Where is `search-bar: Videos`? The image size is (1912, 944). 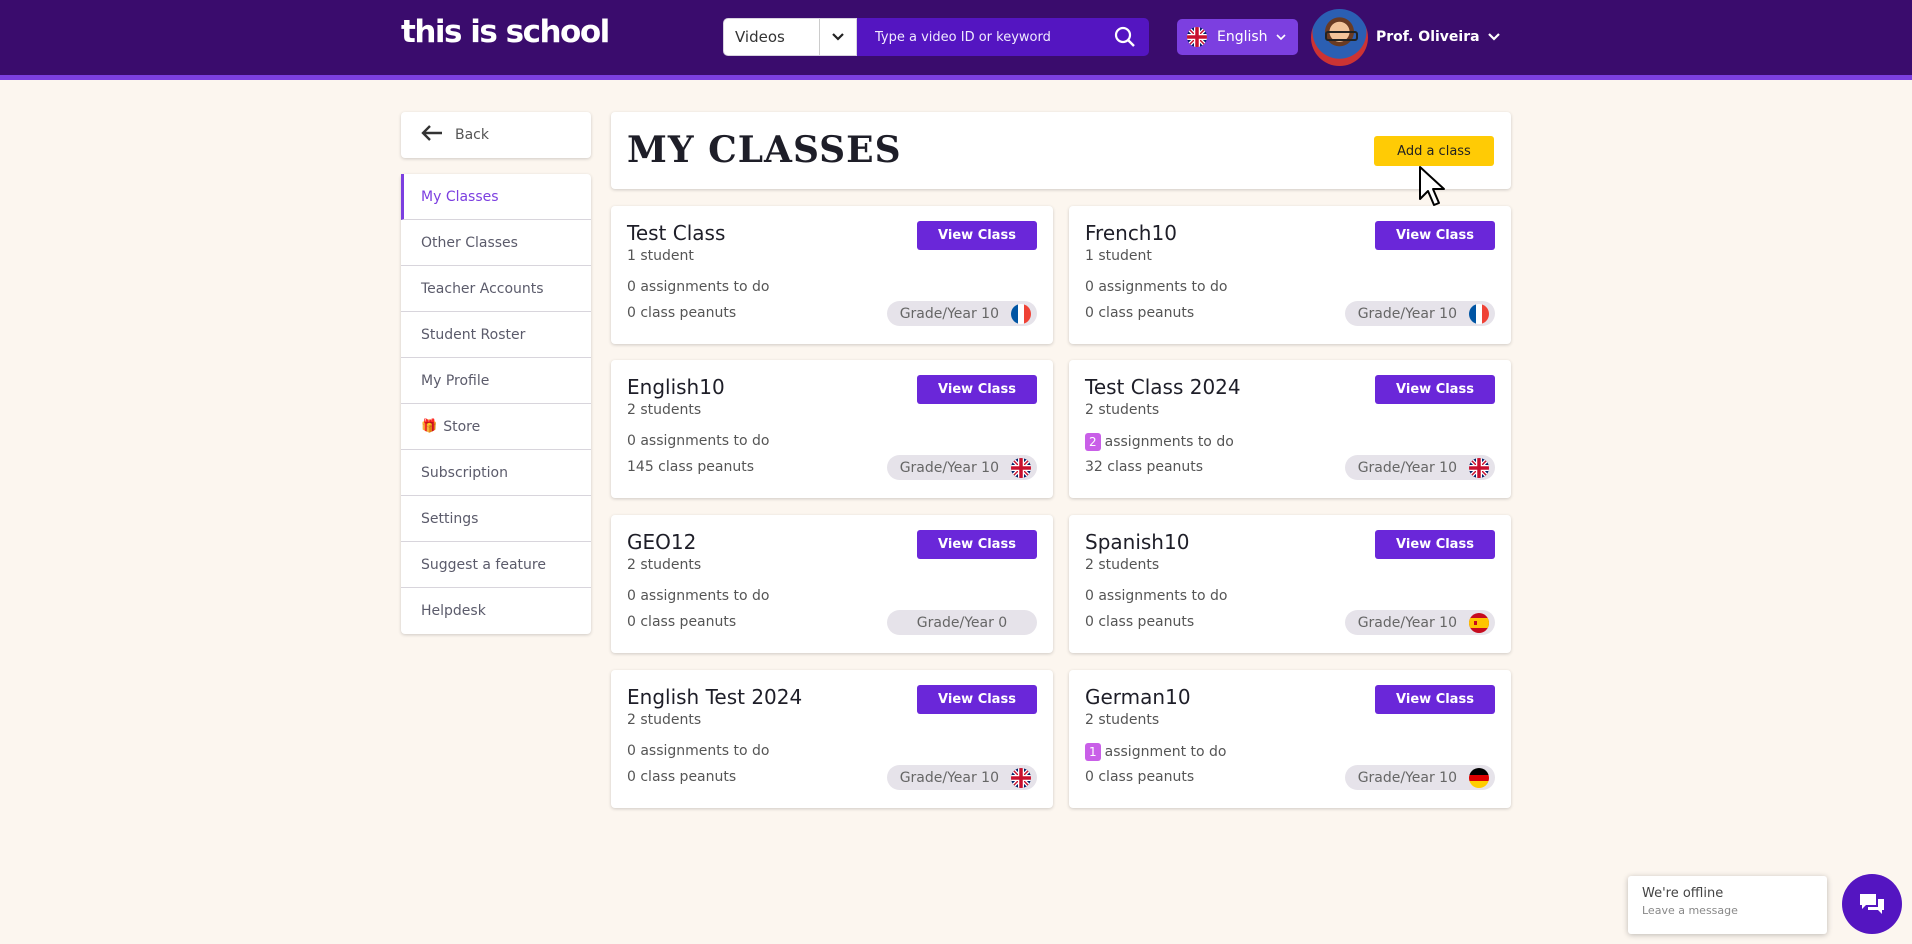 search-bar: Videos is located at coordinates (936, 37).